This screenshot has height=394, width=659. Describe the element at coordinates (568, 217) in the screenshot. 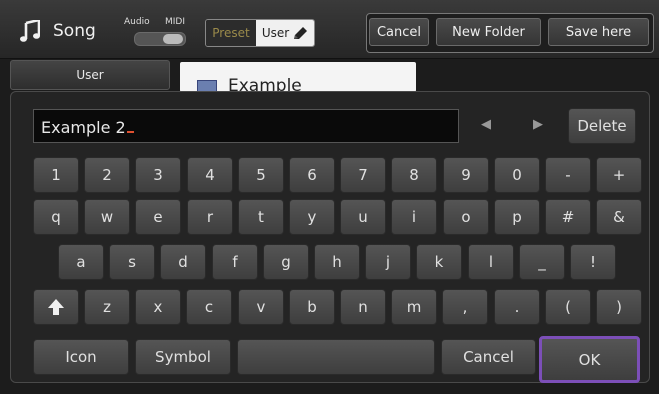

I see `key-row2-10: #` at that location.